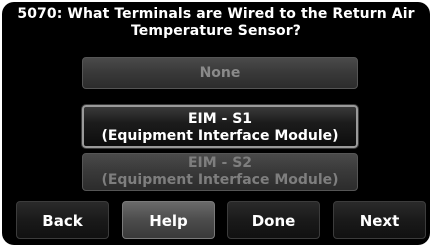 This screenshot has width=432, height=247. What do you see at coordinates (168, 220) in the screenshot?
I see `help-button: Help` at bounding box center [168, 220].